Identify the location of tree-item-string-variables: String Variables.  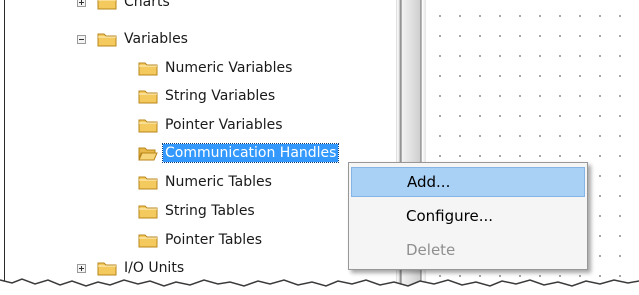
(207, 96).